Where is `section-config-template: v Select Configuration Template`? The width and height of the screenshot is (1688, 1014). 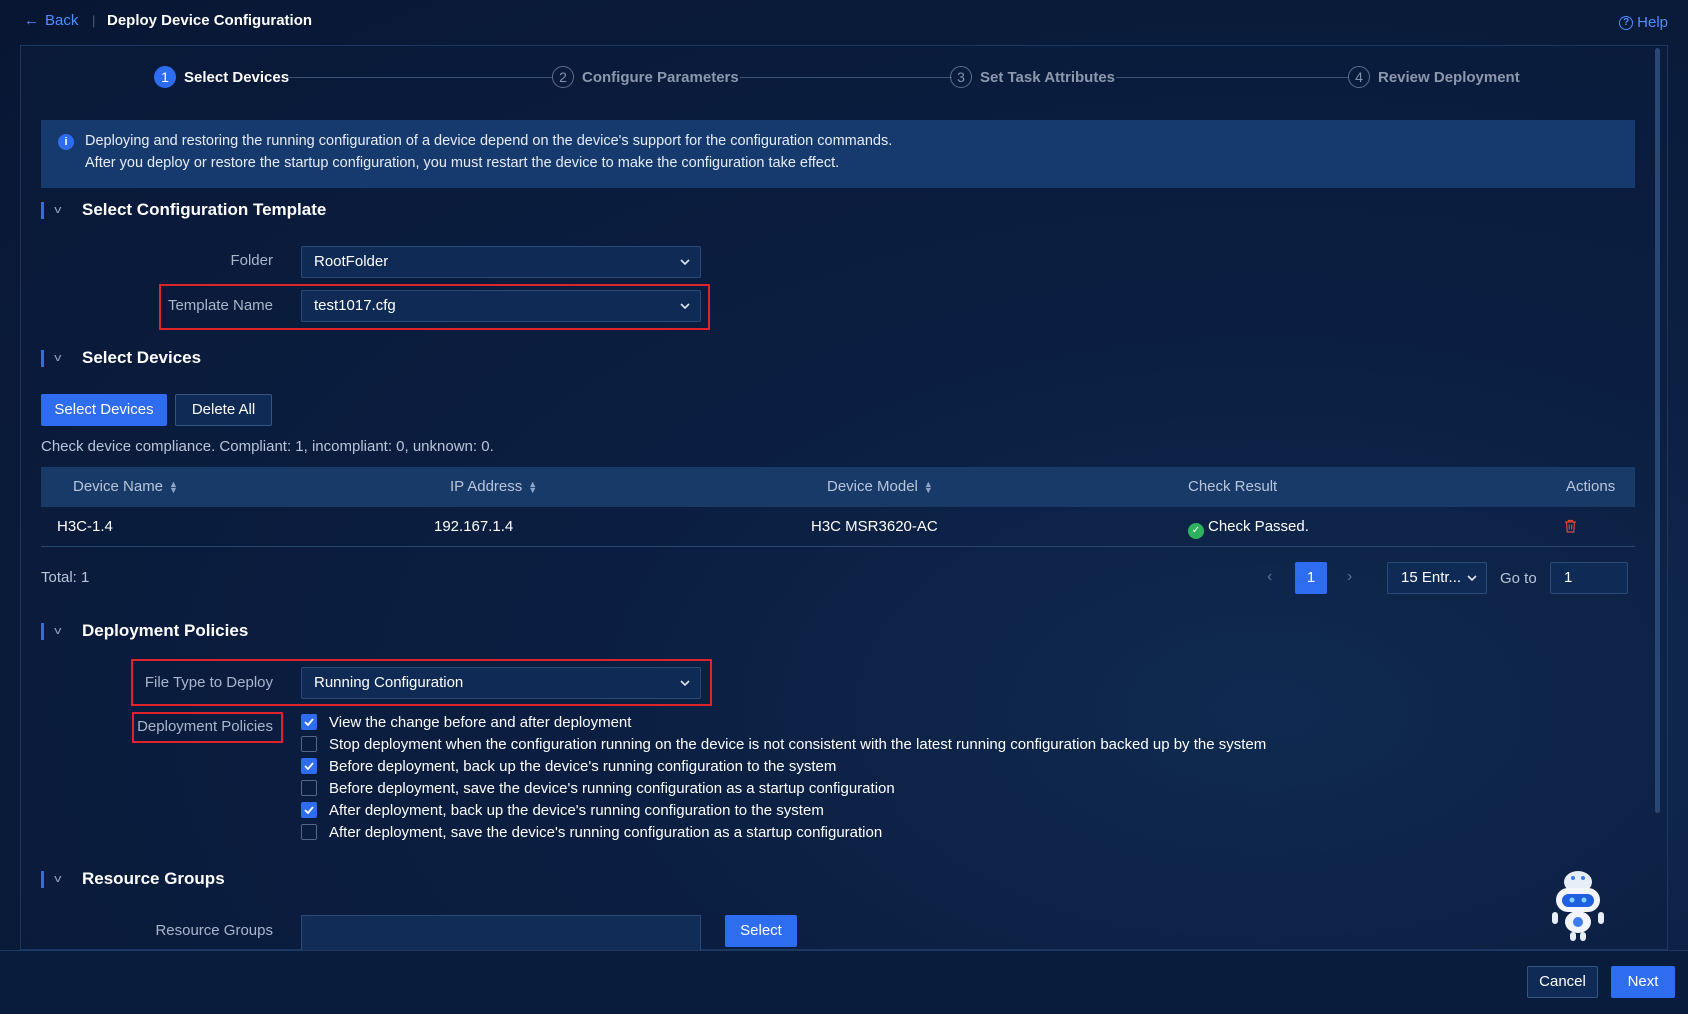
section-config-template: v Select Configuration Template is located at coordinates (183, 210).